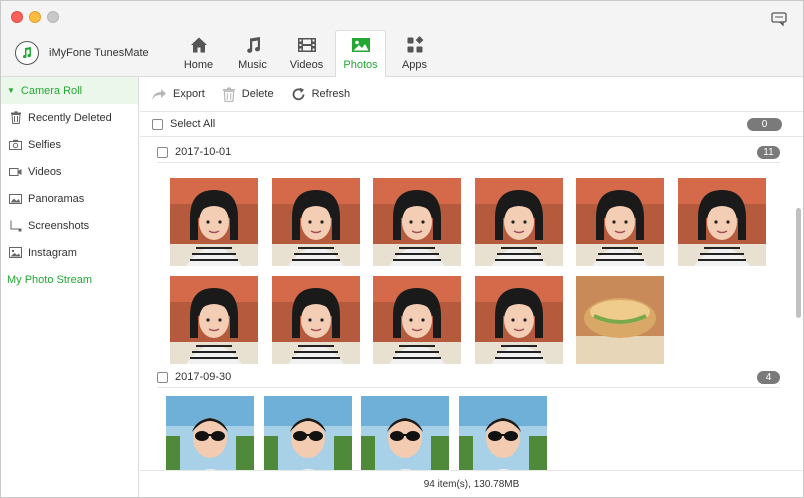 The image size is (804, 498). Describe the element at coordinates (360, 65) in the screenshot. I see `tab-photos-label: Photos` at that location.